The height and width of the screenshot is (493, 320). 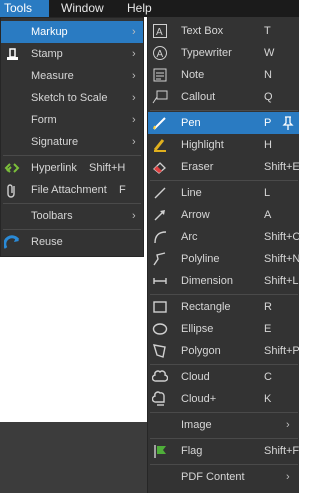 I want to click on markup-item-polyline: Polyline Shift+N, so click(x=224, y=259).